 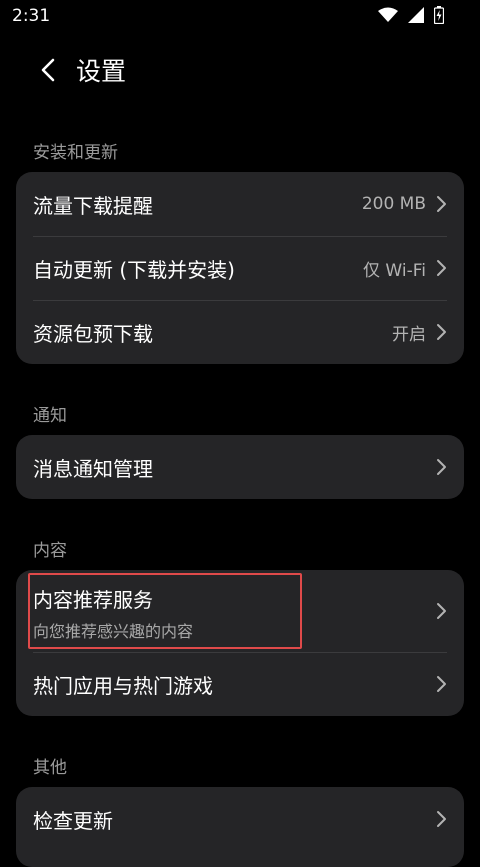 I want to click on setting-label: 资源包预下载, so click(x=93, y=333).